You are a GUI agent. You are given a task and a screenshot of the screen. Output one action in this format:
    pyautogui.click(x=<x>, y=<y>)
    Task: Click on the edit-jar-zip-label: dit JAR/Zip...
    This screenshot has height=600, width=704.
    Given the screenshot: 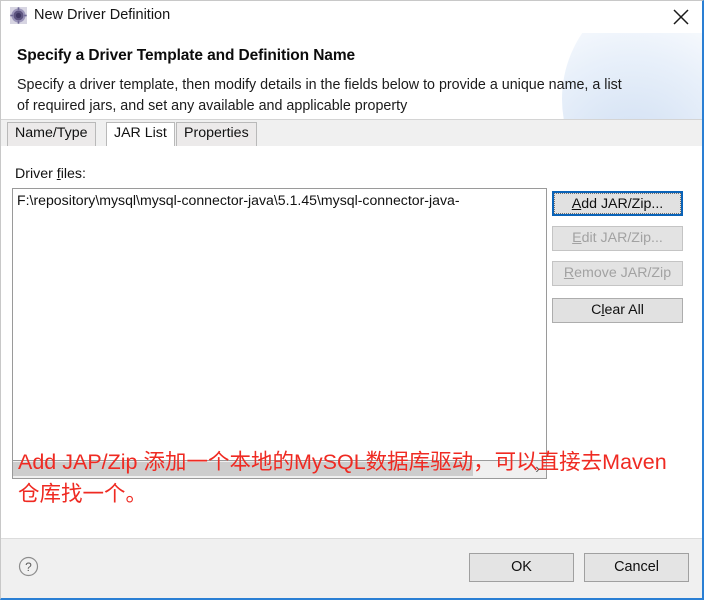 What is the action you would take?
    pyautogui.click(x=622, y=238)
    